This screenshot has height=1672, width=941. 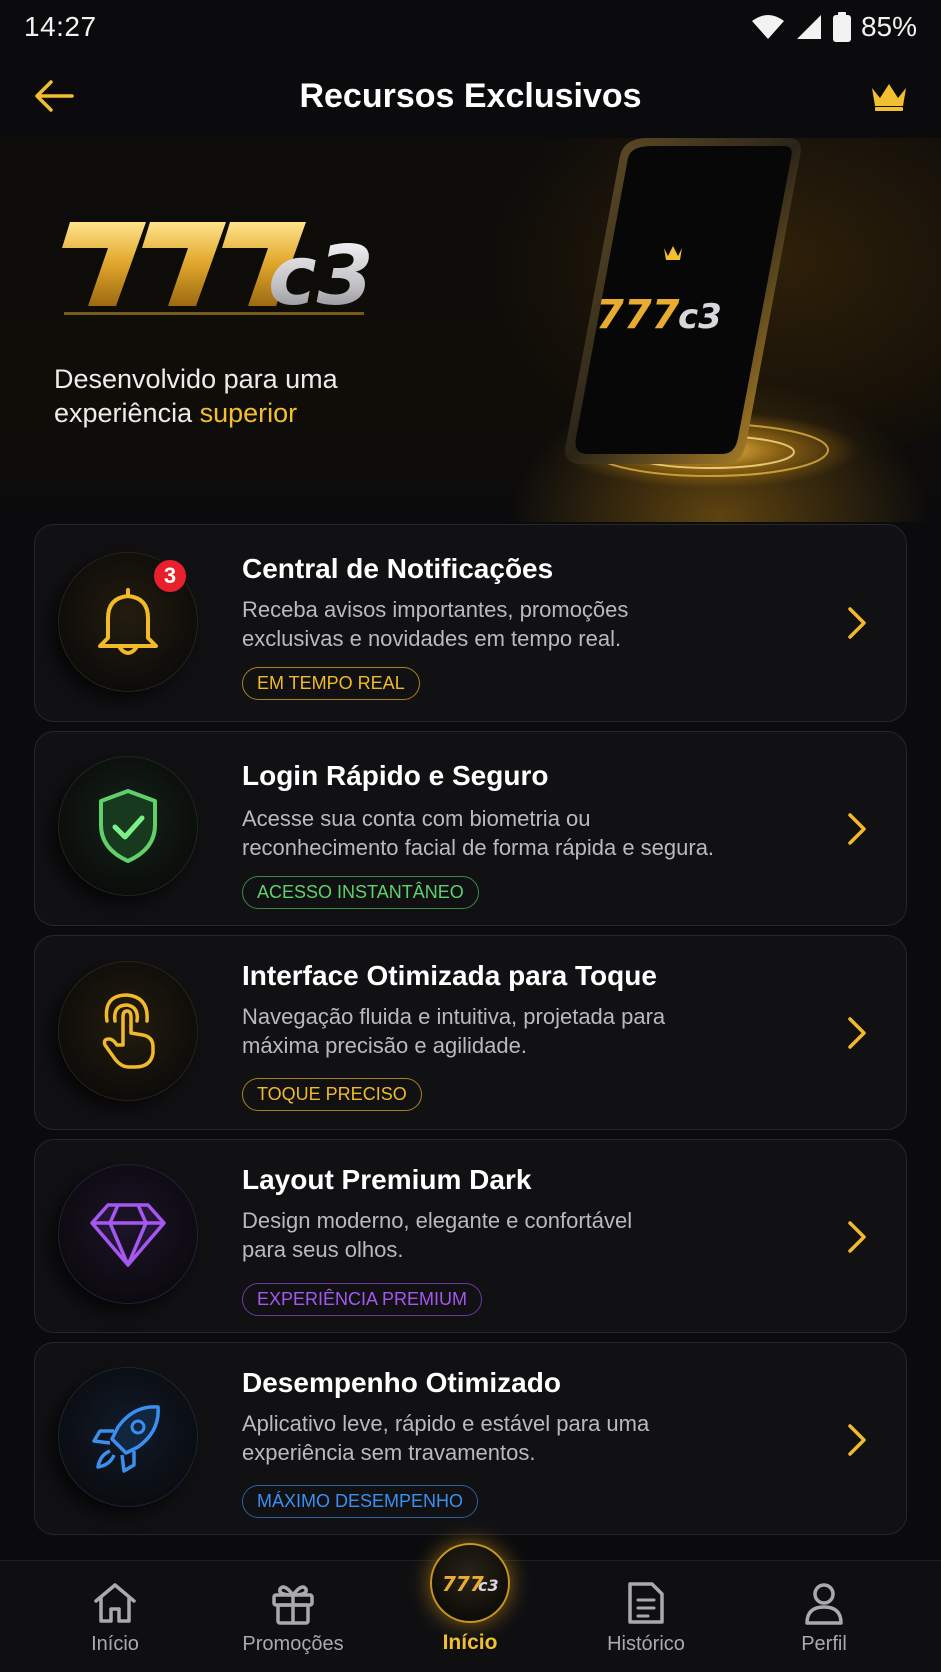 I want to click on nav-label: Início, so click(x=115, y=1644).